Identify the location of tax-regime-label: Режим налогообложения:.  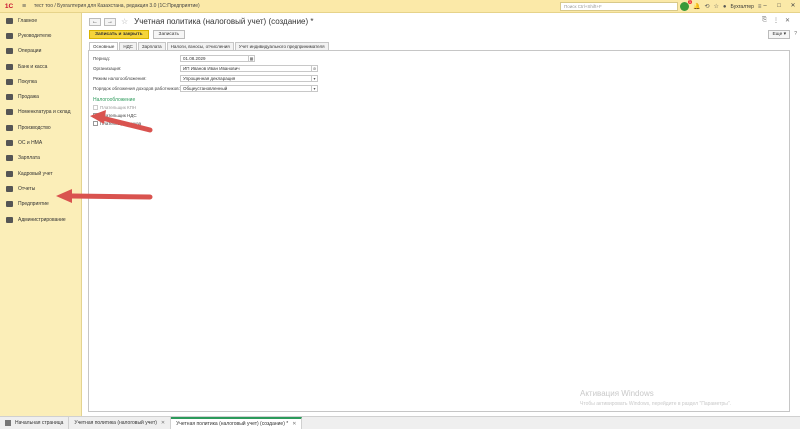
(120, 78).